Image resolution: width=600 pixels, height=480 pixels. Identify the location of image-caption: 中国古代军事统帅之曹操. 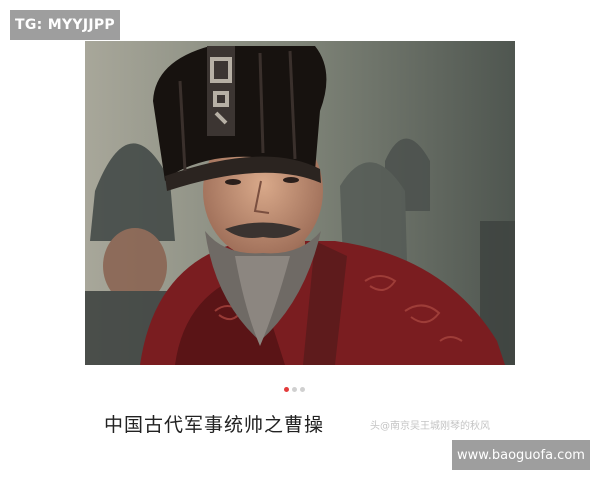
(214, 425).